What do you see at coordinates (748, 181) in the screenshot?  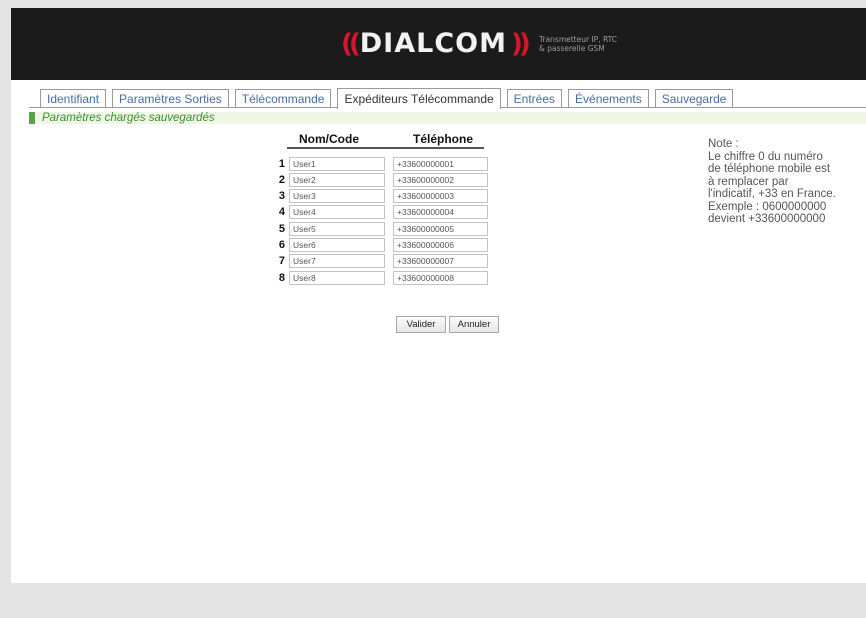 I see `note-line: à remplacer par` at bounding box center [748, 181].